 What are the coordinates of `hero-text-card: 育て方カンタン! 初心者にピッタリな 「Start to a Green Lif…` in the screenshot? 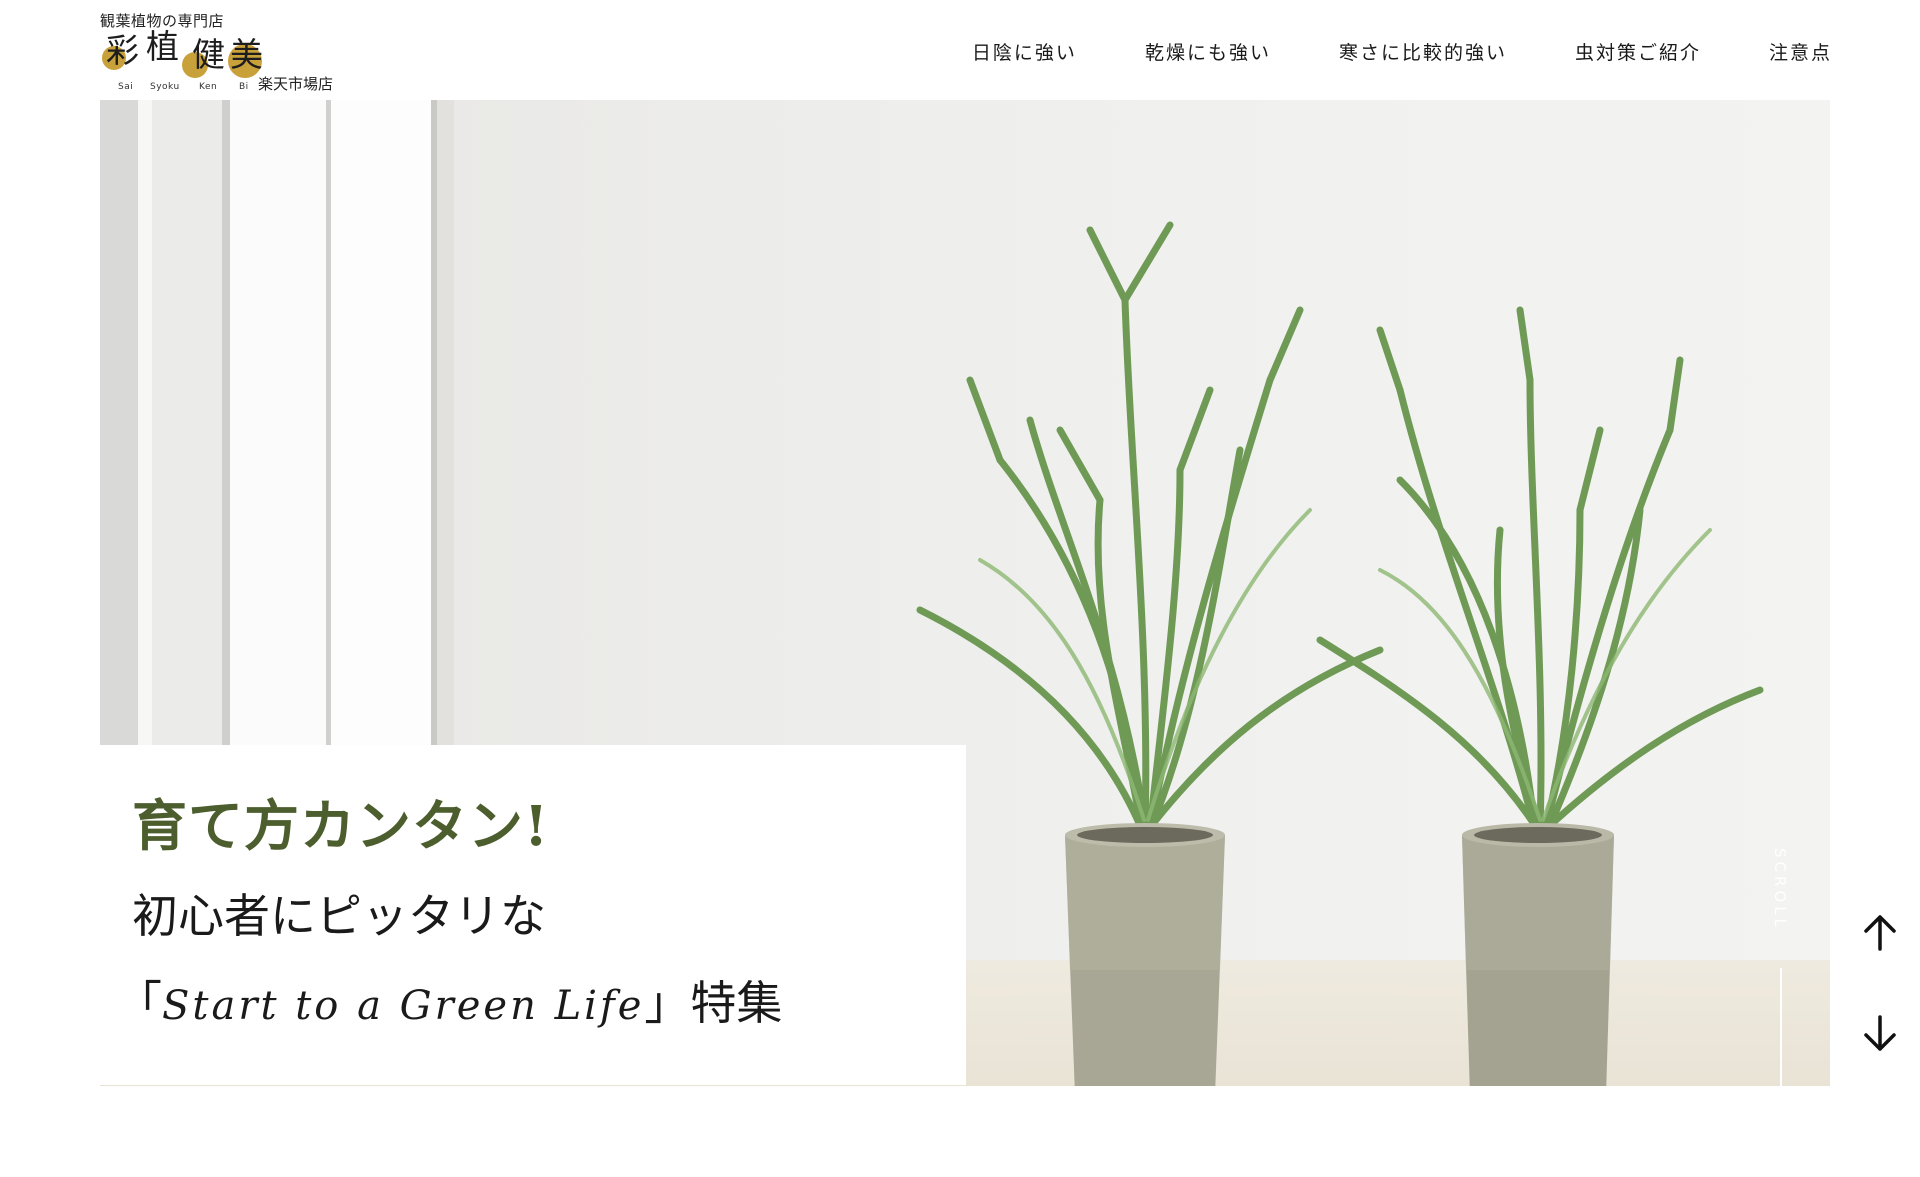 It's located at (533, 915).